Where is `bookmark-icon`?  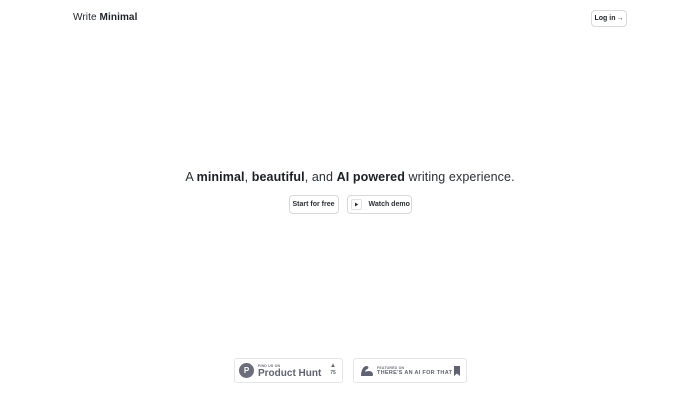
bookmark-icon is located at coordinates (457, 371).